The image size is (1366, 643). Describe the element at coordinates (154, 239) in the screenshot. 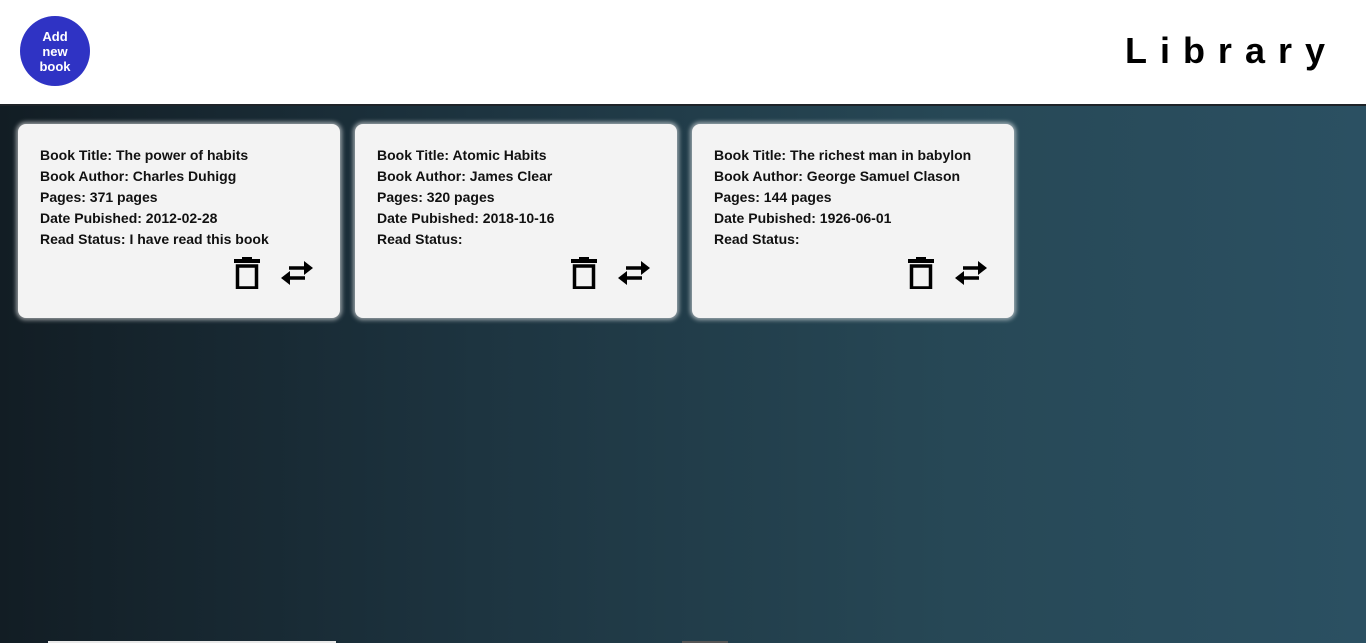

I see `book-read-status: Read Status: I have read this book` at that location.